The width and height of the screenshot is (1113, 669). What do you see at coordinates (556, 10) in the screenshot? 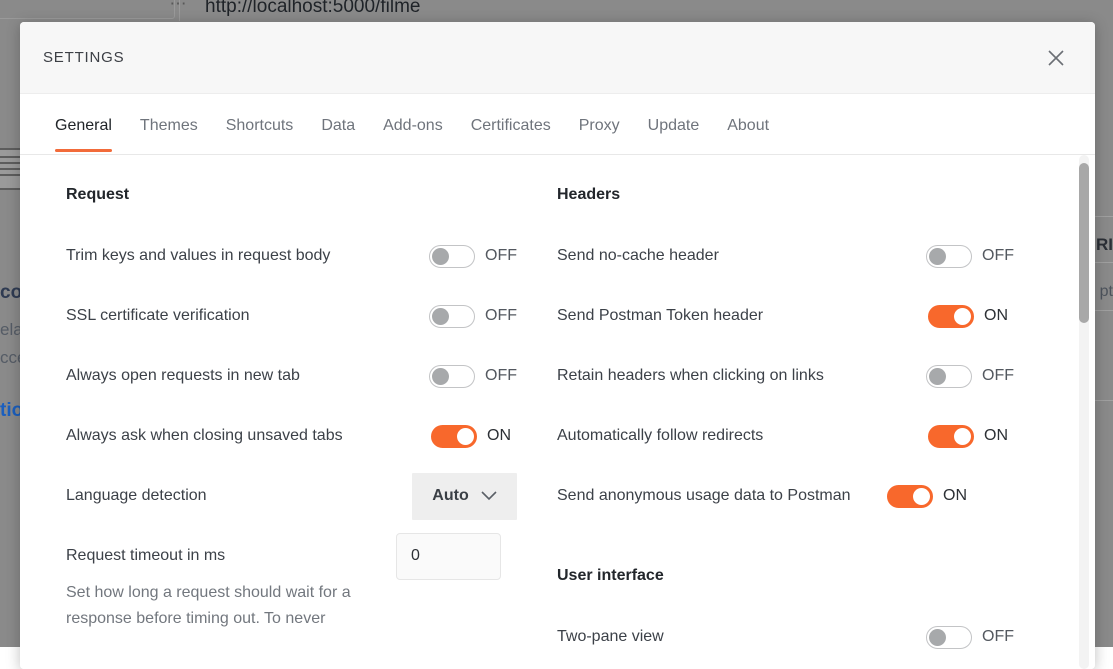
I see `background-url-bar: ⋯ http://localhost:5000/filme` at bounding box center [556, 10].